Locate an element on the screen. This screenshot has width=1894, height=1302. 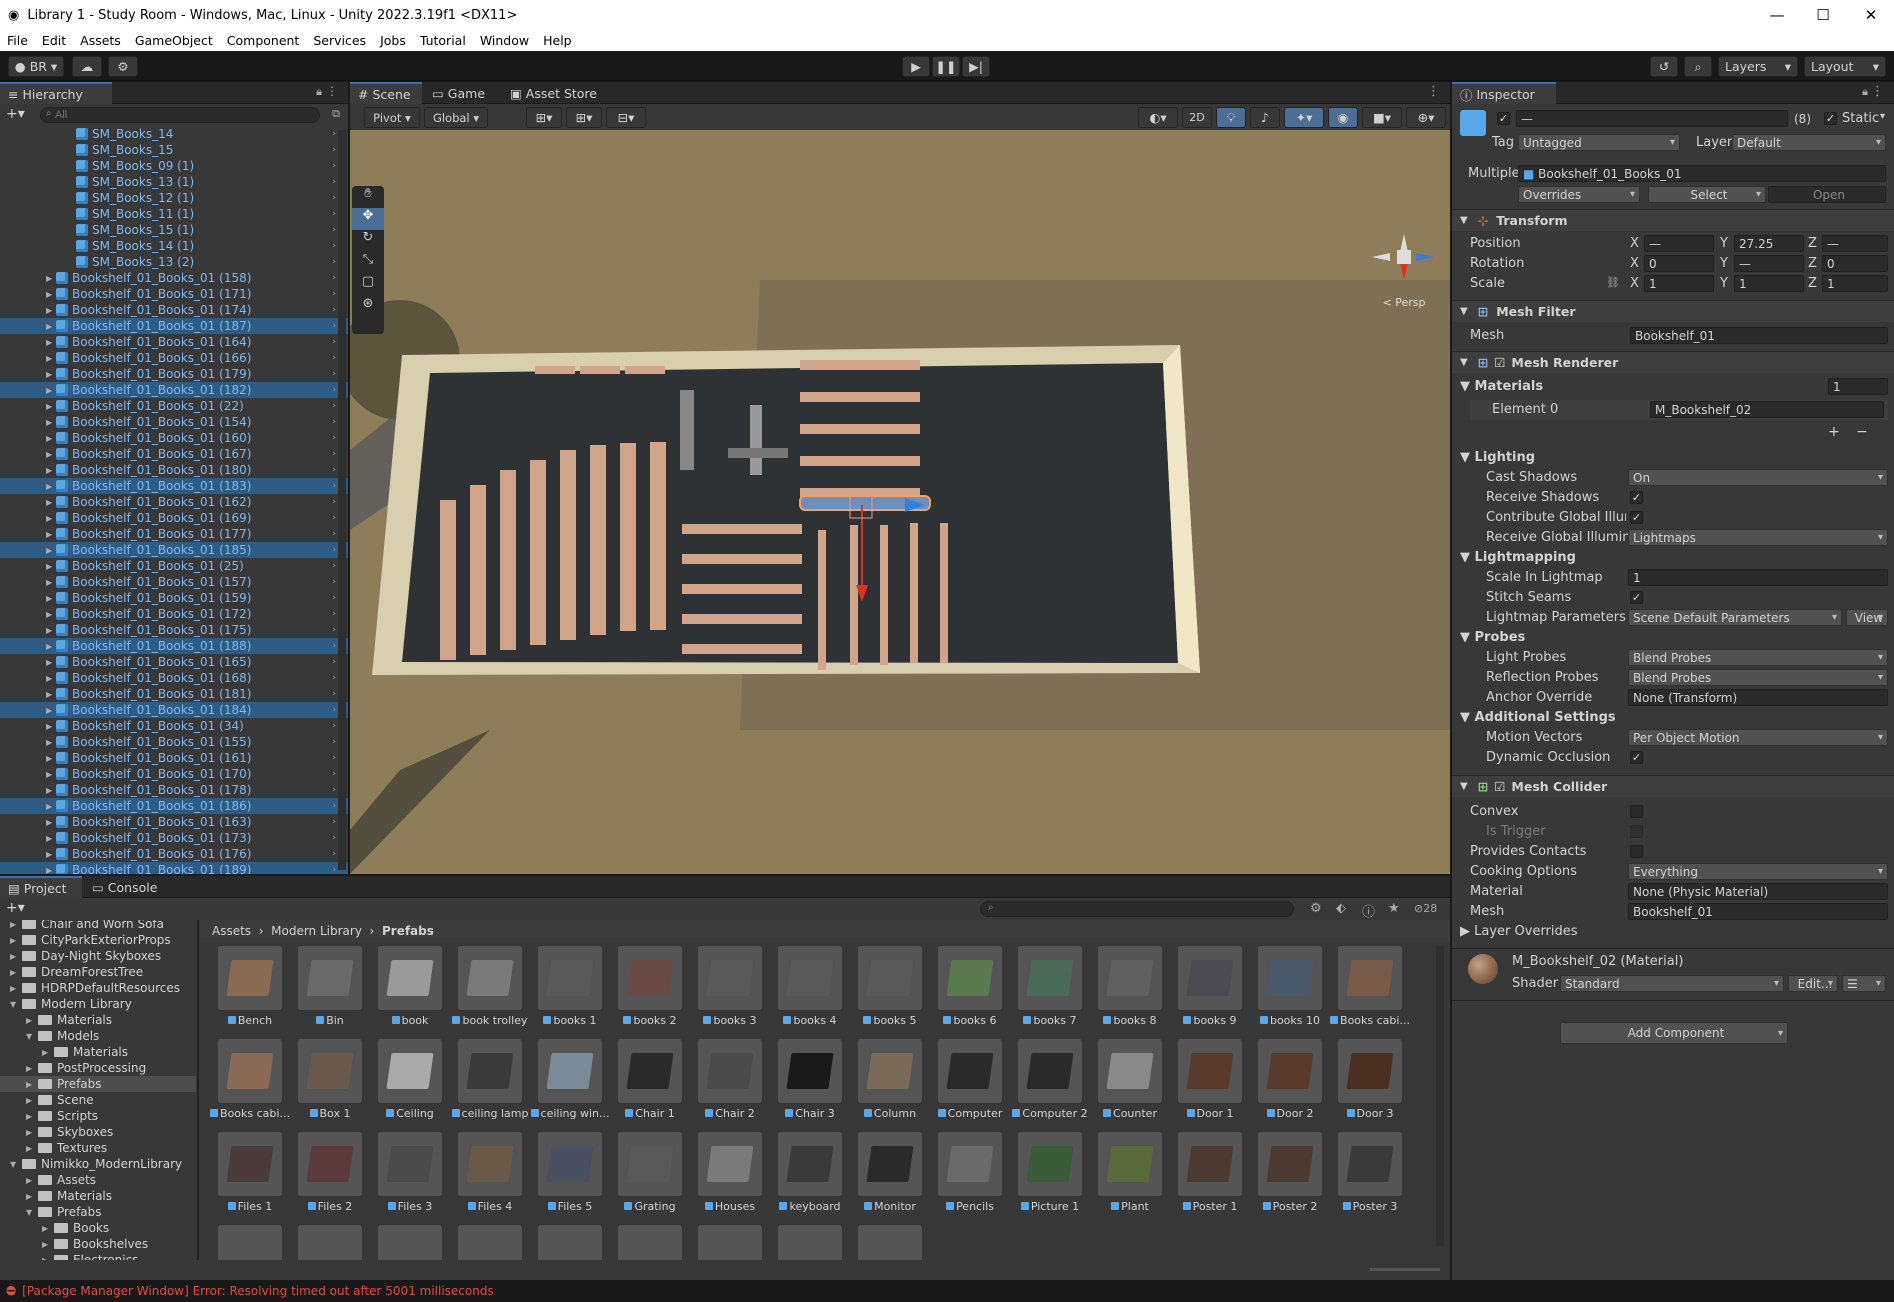
asset-item: Computer 2 is located at coordinates (1050, 1083).